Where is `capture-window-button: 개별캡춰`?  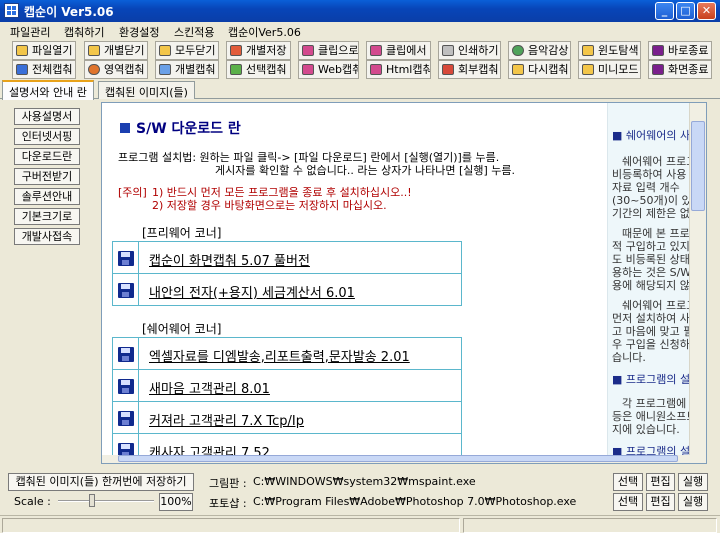 capture-window-button: 개별캡춰 is located at coordinates (187, 69).